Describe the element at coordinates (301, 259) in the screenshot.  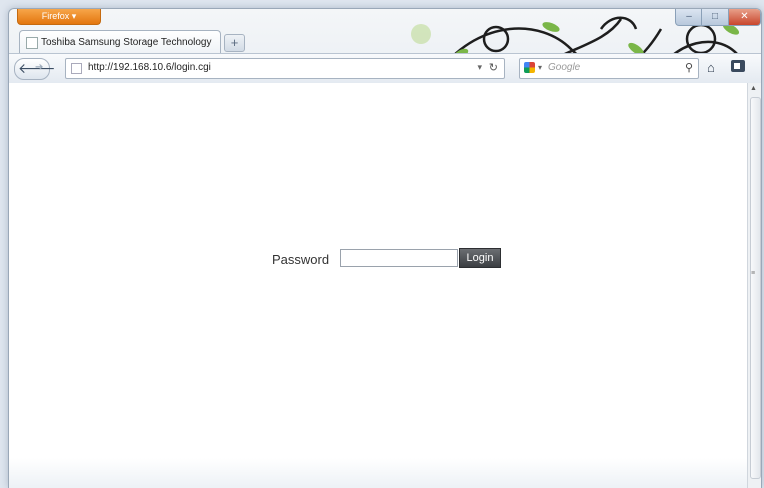
I see `password-label: Password` at that location.